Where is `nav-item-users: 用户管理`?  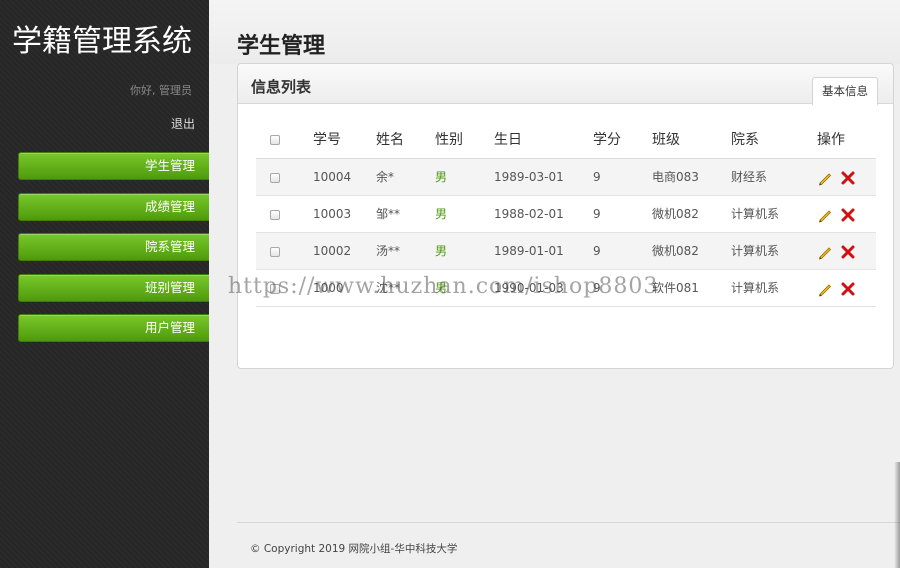 nav-item-users: 用户管理 is located at coordinates (113, 328).